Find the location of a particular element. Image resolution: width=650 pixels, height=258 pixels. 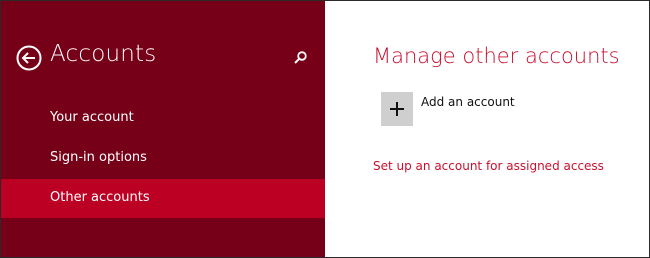

sidebar-item-label: Sign-in options is located at coordinates (98, 157).